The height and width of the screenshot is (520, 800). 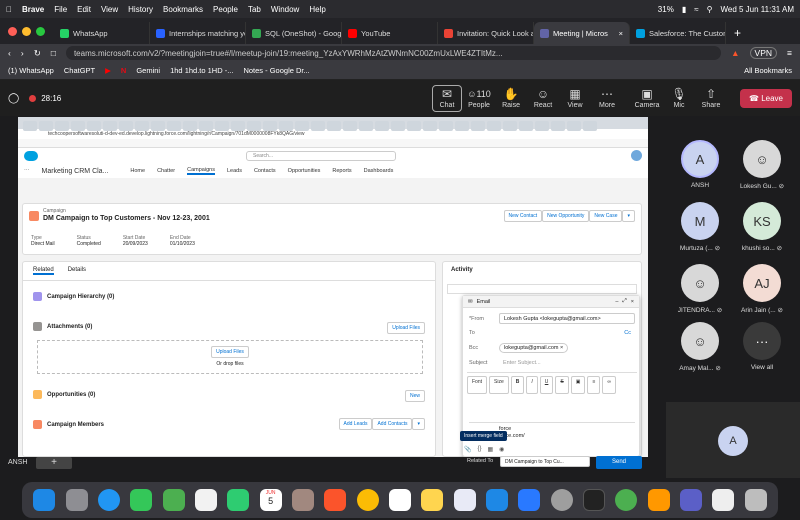 What do you see at coordinates (341, 171) in the screenshot?
I see `nav-reports: Reports` at bounding box center [341, 171].